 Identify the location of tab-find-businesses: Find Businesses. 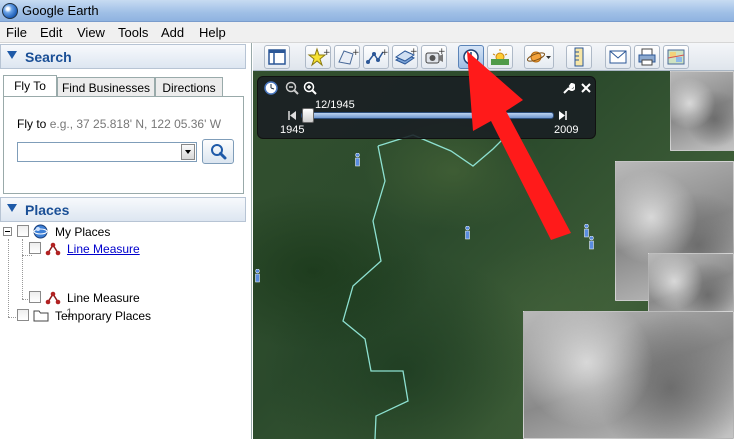
(106, 87).